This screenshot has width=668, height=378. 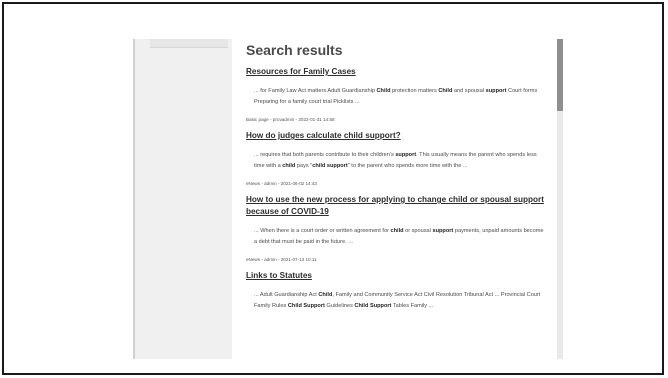 What do you see at coordinates (286, 295) in the screenshot?
I see `snippet-text: ... Adult Guardianship Act` at bounding box center [286, 295].